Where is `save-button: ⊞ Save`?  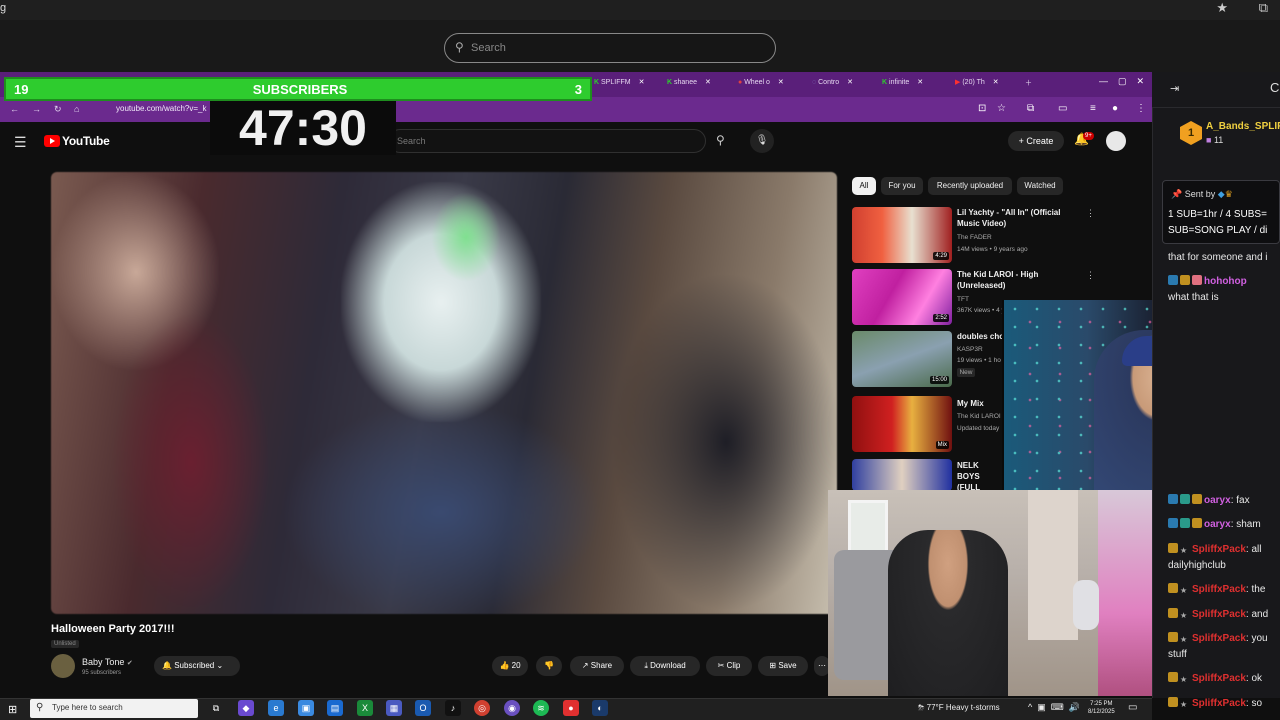
save-button: ⊞ Save is located at coordinates (783, 666).